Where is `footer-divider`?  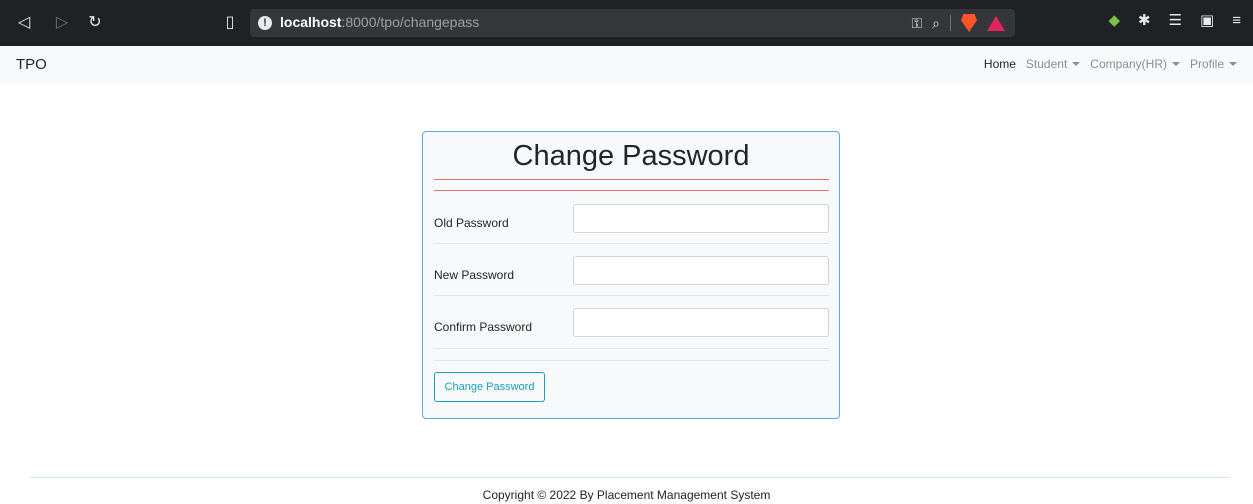
footer-divider is located at coordinates (630, 477).